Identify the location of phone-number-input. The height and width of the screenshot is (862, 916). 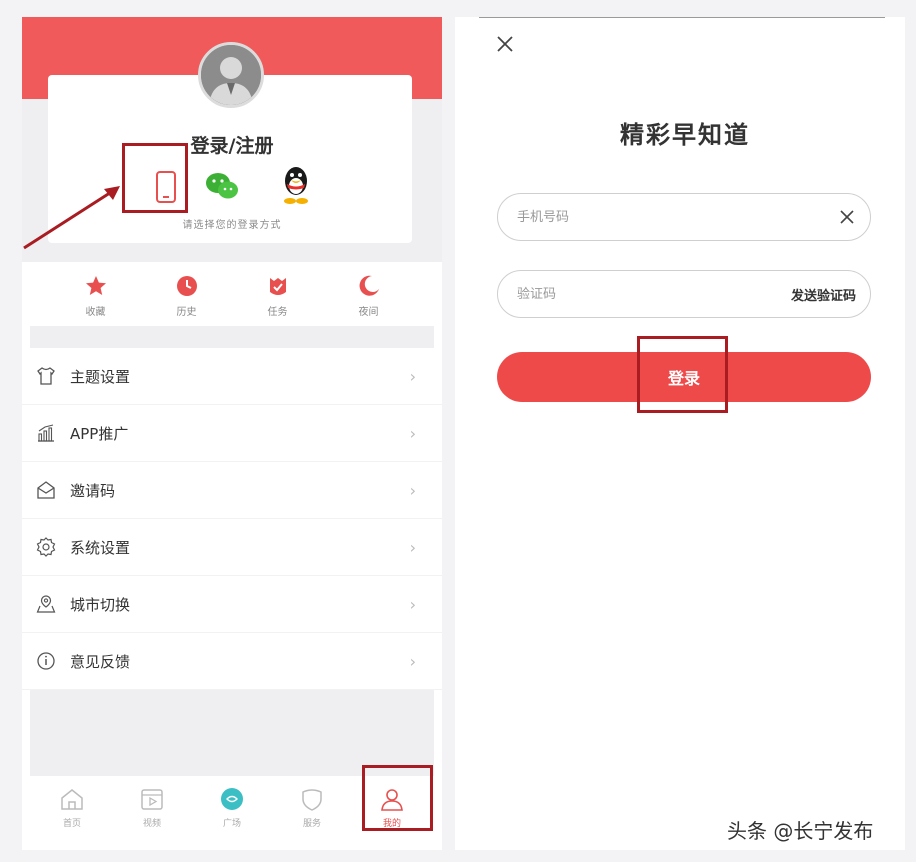
(676, 217).